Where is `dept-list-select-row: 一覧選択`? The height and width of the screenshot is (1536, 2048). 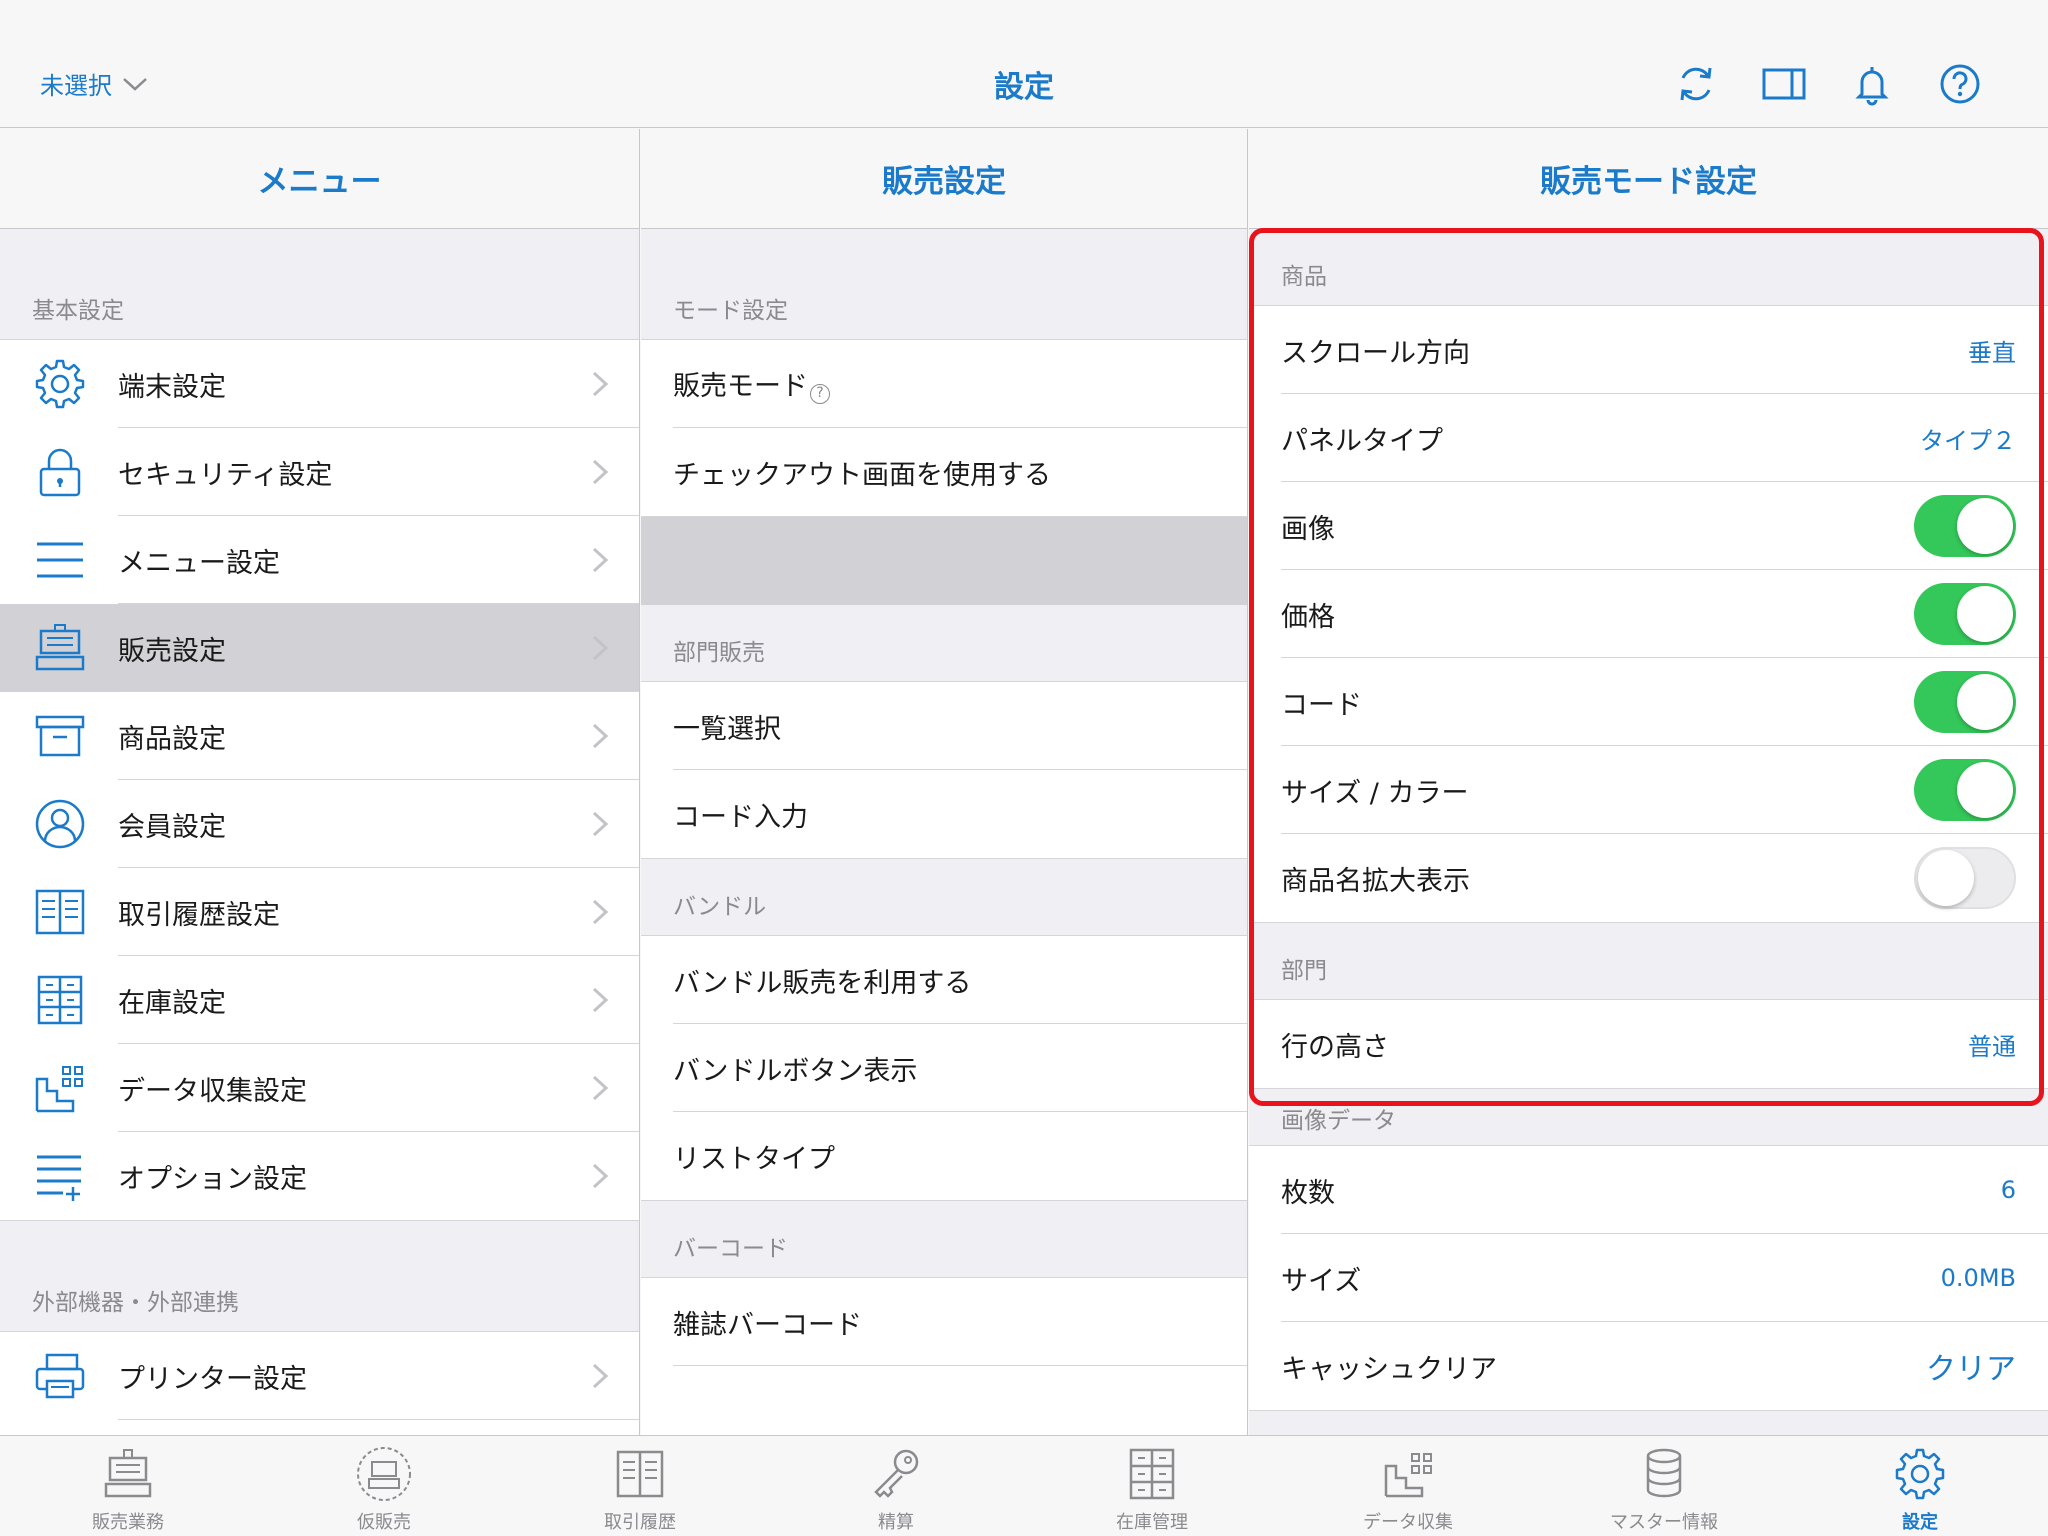
dept-list-select-row: 一覧選択 is located at coordinates (944, 726).